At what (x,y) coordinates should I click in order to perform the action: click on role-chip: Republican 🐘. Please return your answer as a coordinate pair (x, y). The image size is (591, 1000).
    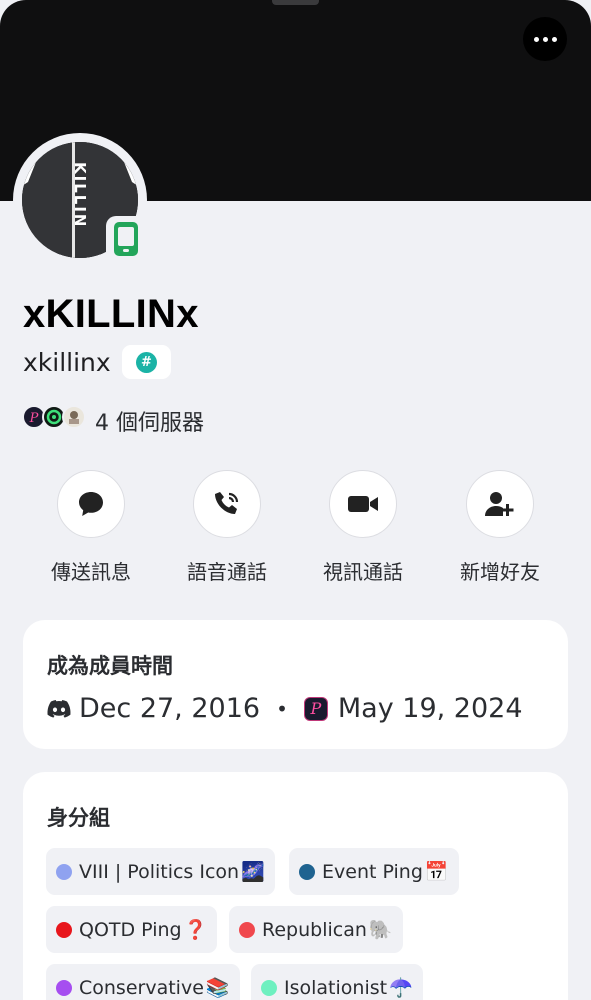
    Looking at the image, I should click on (316, 929).